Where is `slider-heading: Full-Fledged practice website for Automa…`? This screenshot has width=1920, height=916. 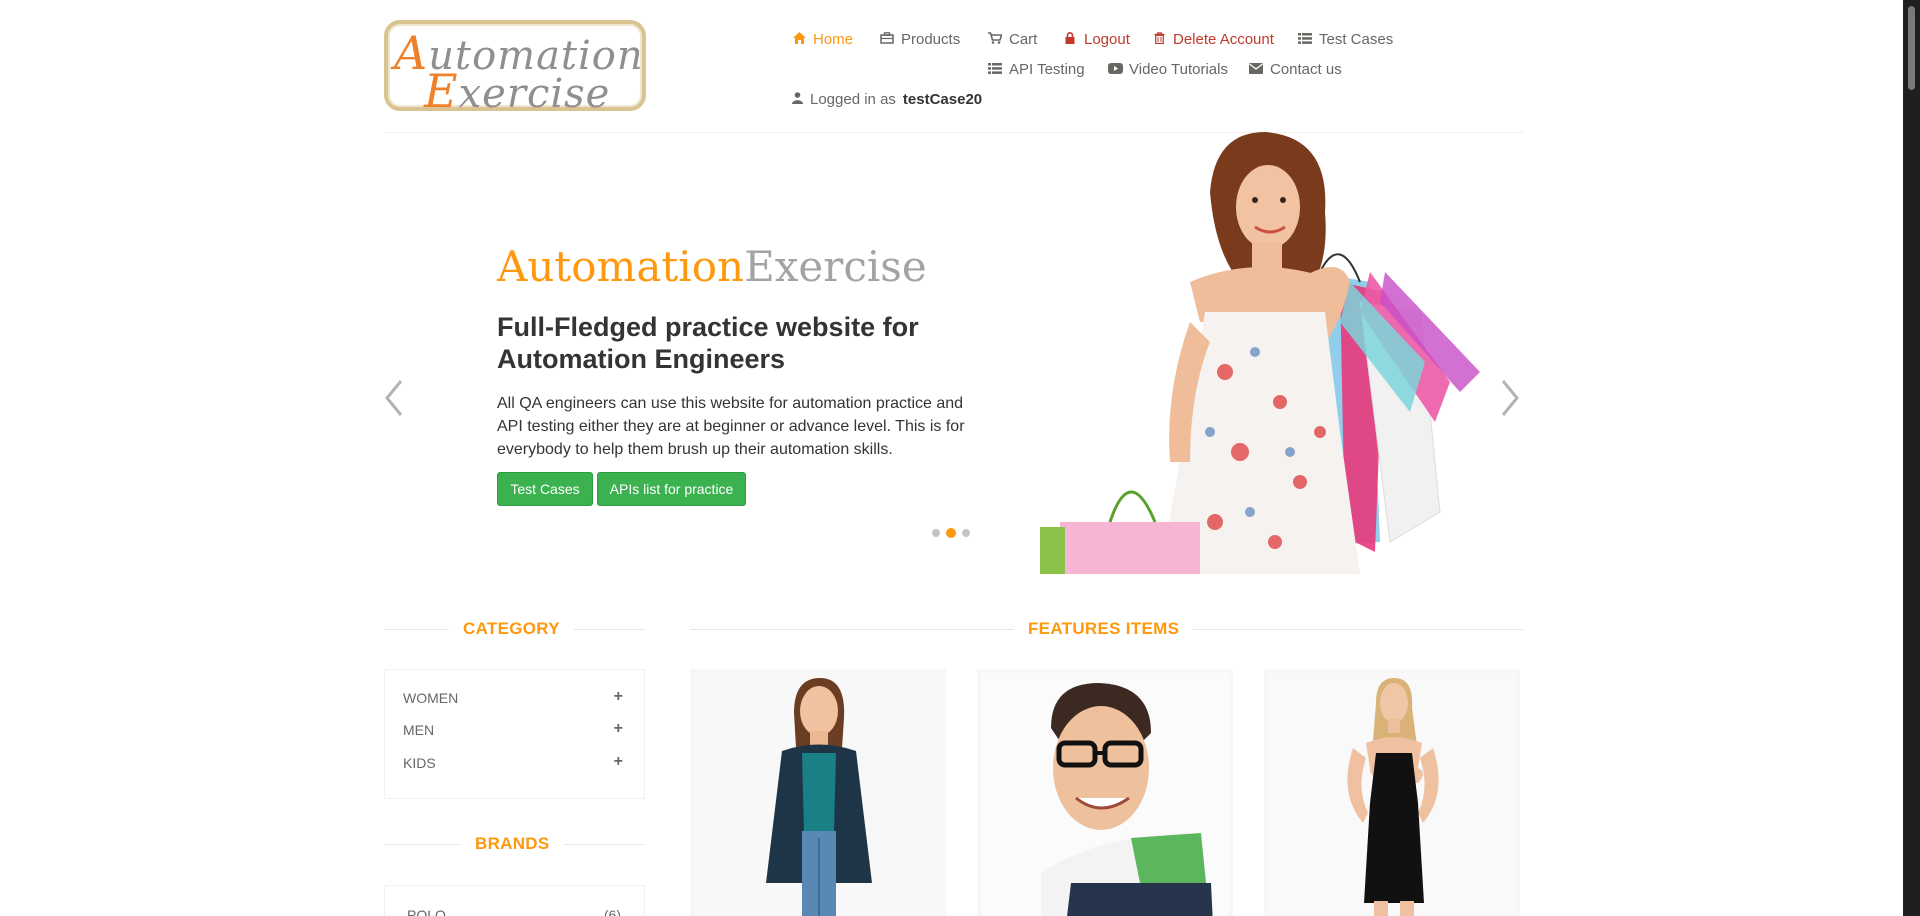
slider-heading: Full-Fledged practice website for Automa… is located at coordinates (708, 343).